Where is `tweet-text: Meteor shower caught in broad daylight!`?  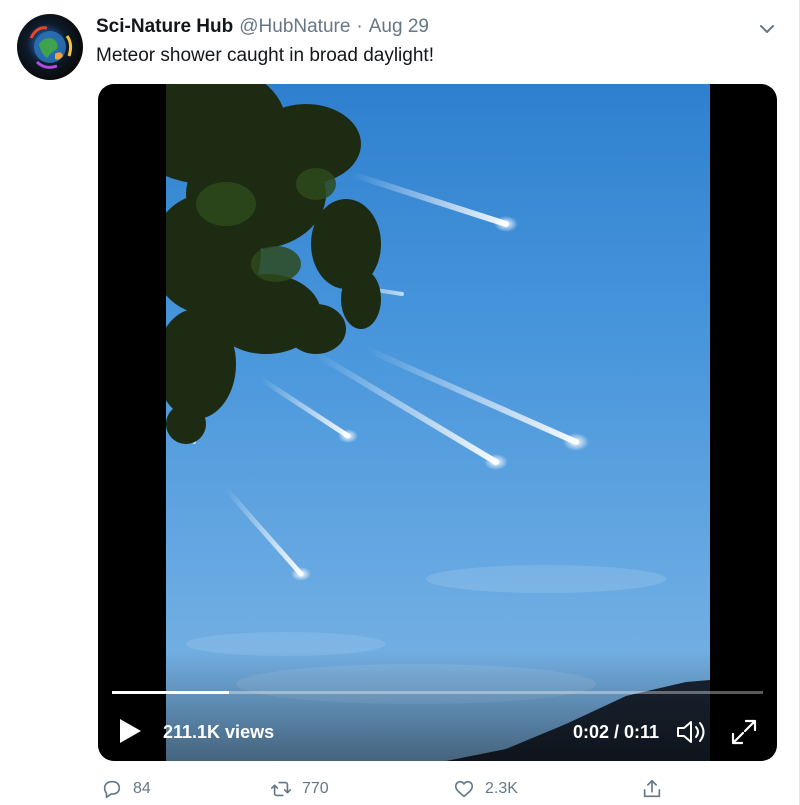
tweet-text: Meteor shower caught in broad daylight! is located at coordinates (265, 55).